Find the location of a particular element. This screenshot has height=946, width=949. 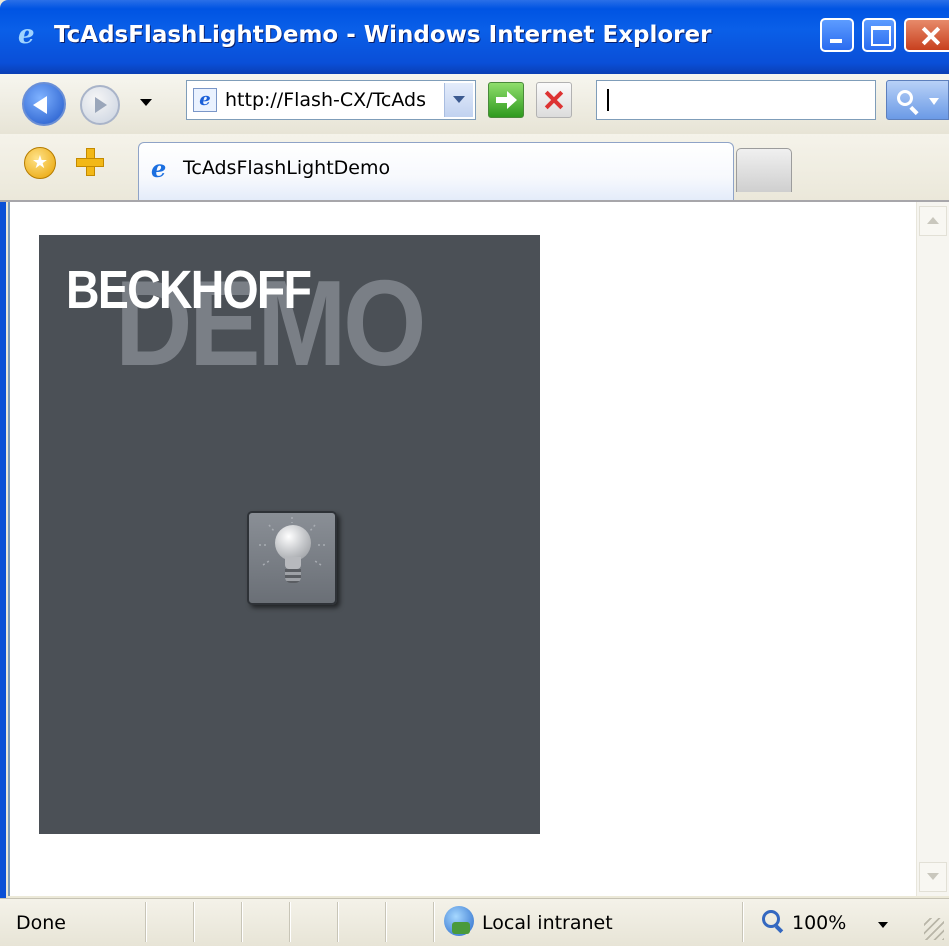

light-toggle-button is located at coordinates (292, 558).